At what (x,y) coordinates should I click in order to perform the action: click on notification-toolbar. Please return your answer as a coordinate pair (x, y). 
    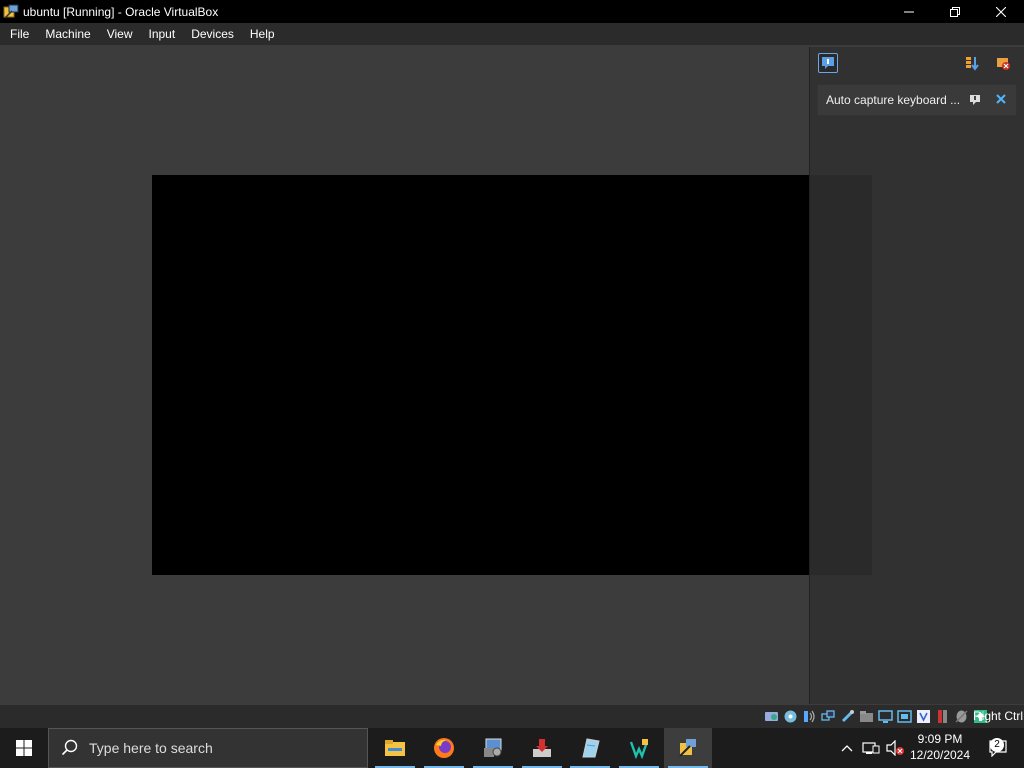
    Looking at the image, I should click on (917, 64).